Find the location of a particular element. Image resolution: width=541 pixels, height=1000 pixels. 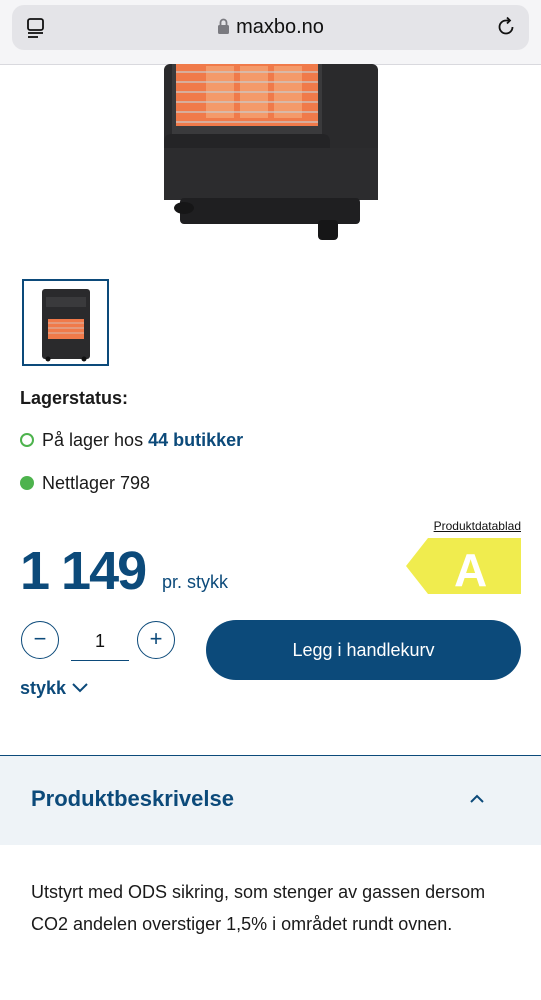

product-image is located at coordinates (271, 154).